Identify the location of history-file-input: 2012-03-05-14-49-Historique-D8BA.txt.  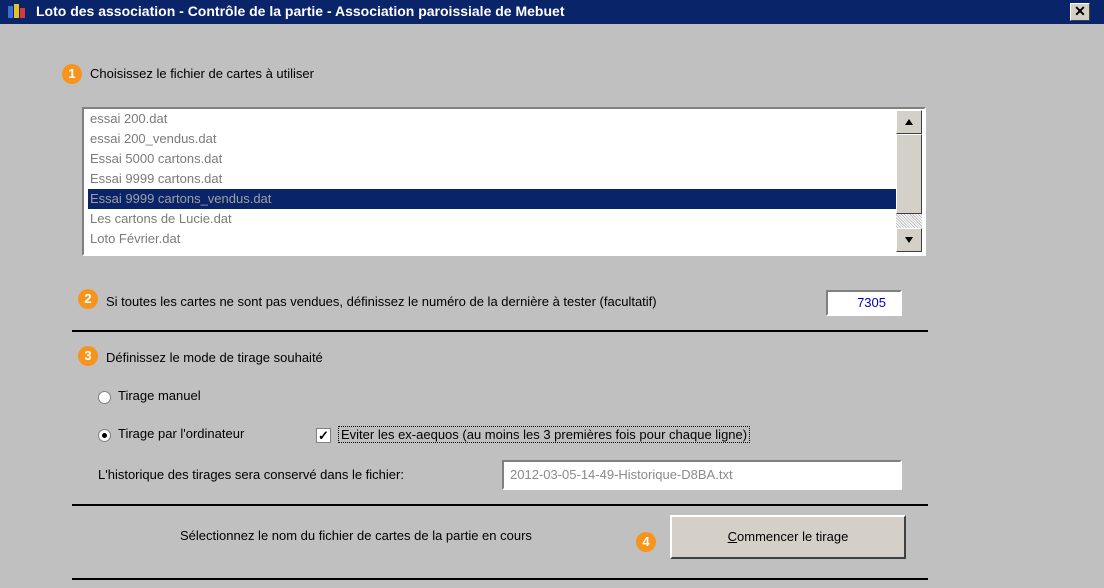
(702, 475).